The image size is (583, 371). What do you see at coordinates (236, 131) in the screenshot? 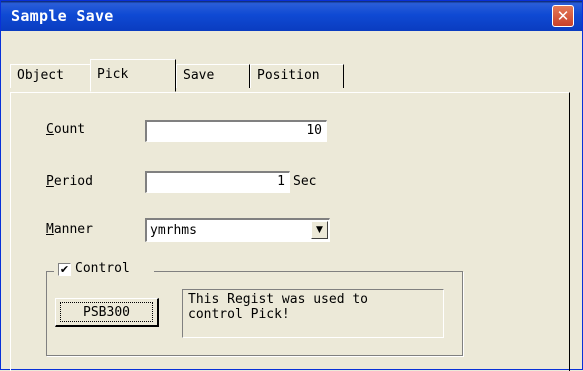
I see `count-input: 10` at bounding box center [236, 131].